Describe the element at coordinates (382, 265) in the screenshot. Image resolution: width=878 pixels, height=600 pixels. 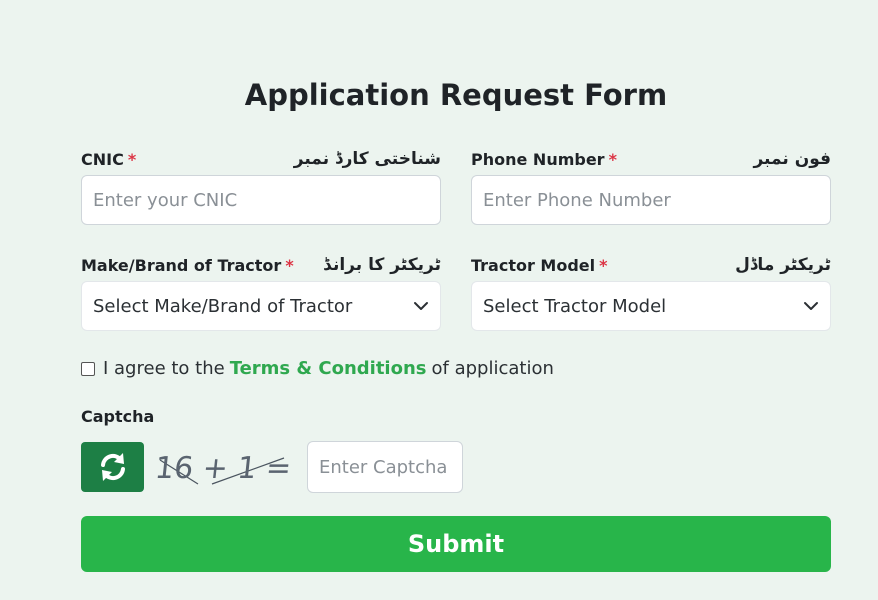
I see `make-urdu-label: ٹریکٹر کا برانڈ` at that location.